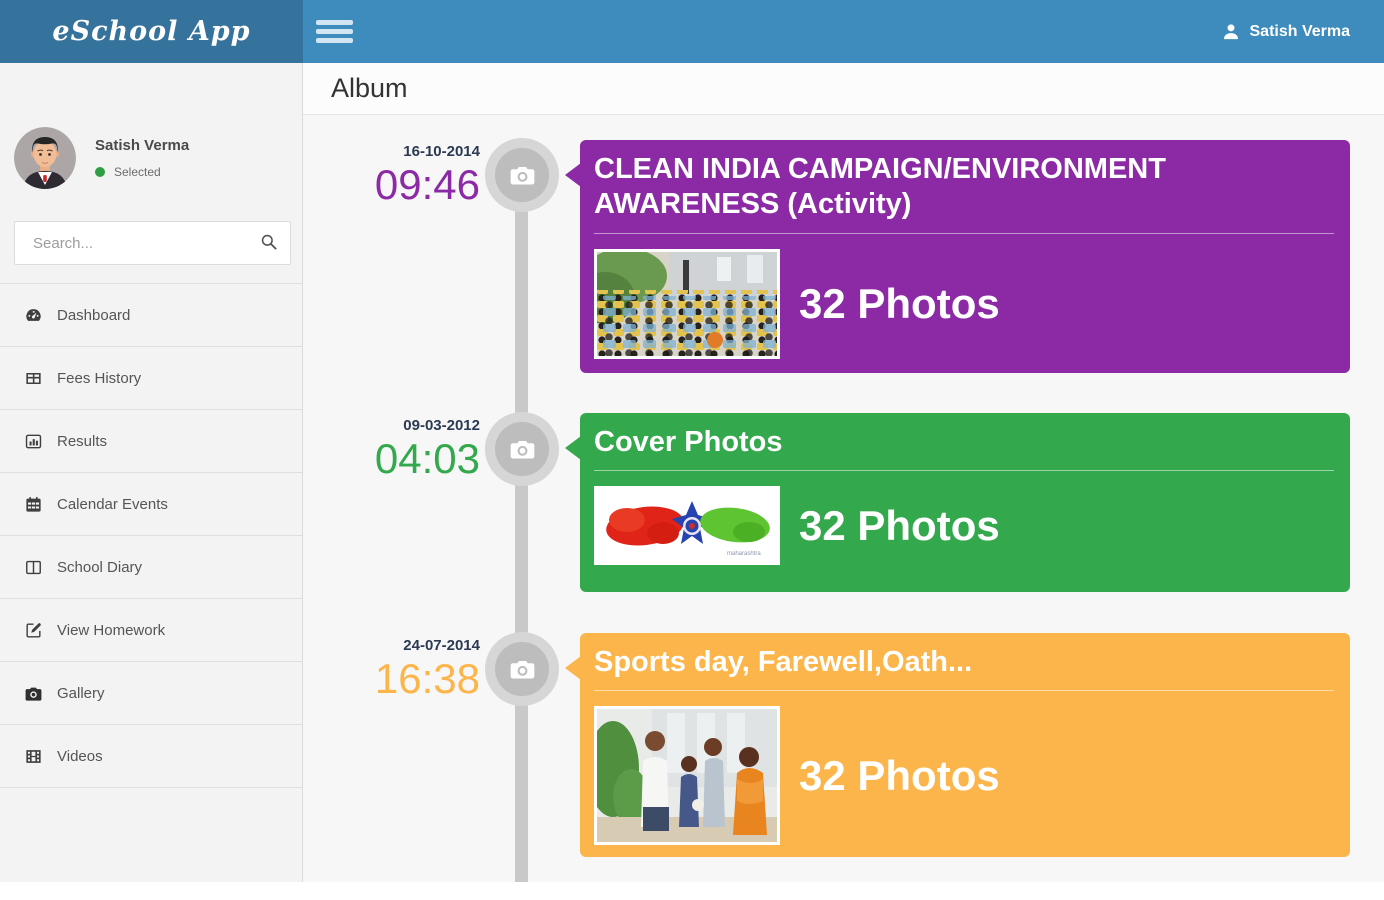  What do you see at coordinates (521, 528) in the screenshot?
I see `timeline-bar` at bounding box center [521, 528].